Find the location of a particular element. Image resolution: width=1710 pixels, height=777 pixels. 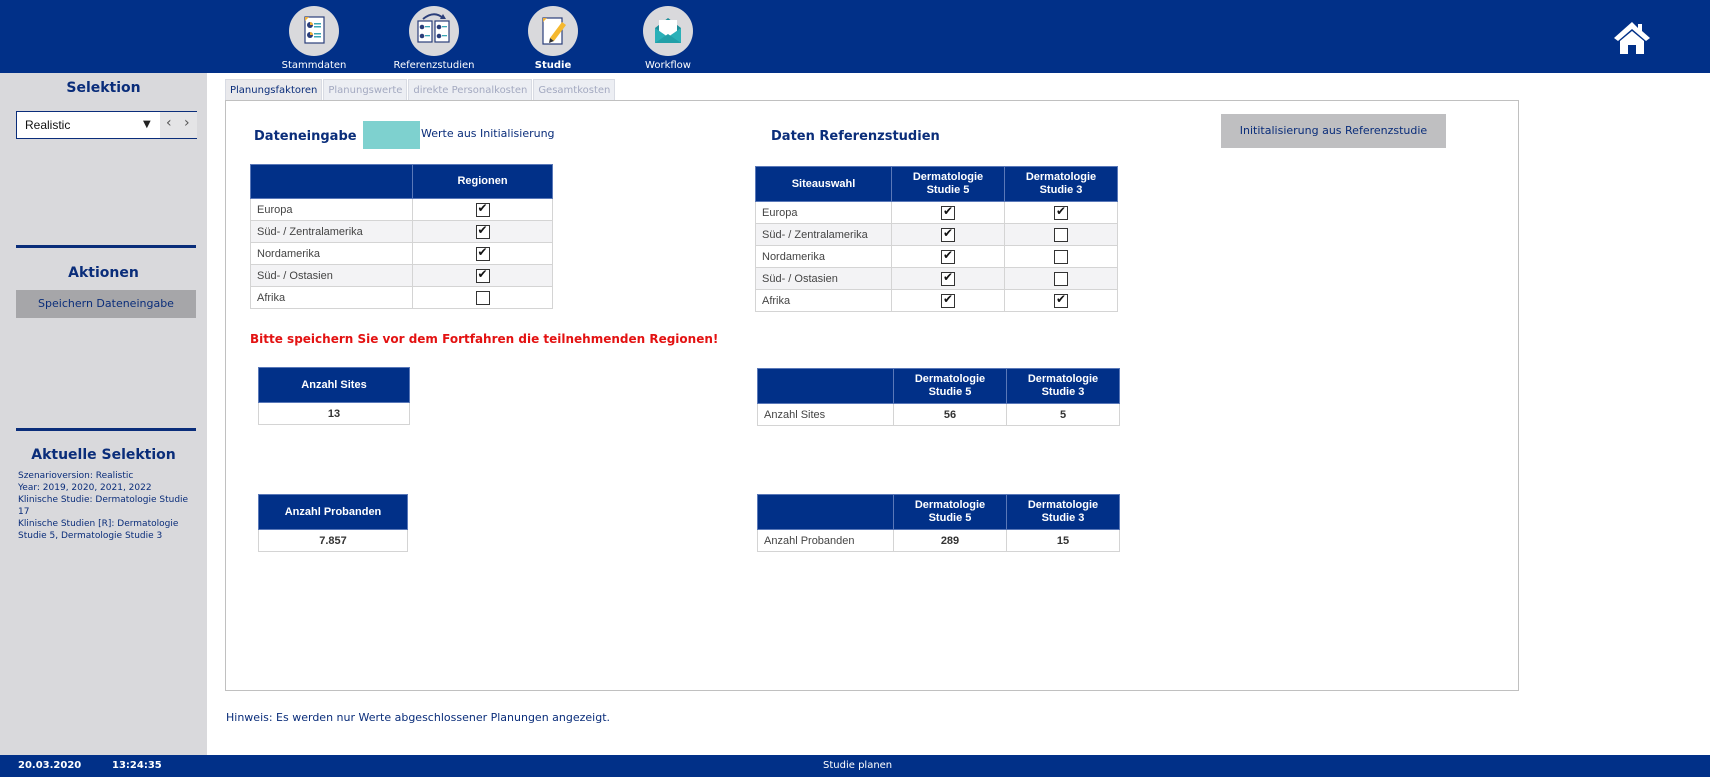

value-cell: 15 is located at coordinates (1063, 540).